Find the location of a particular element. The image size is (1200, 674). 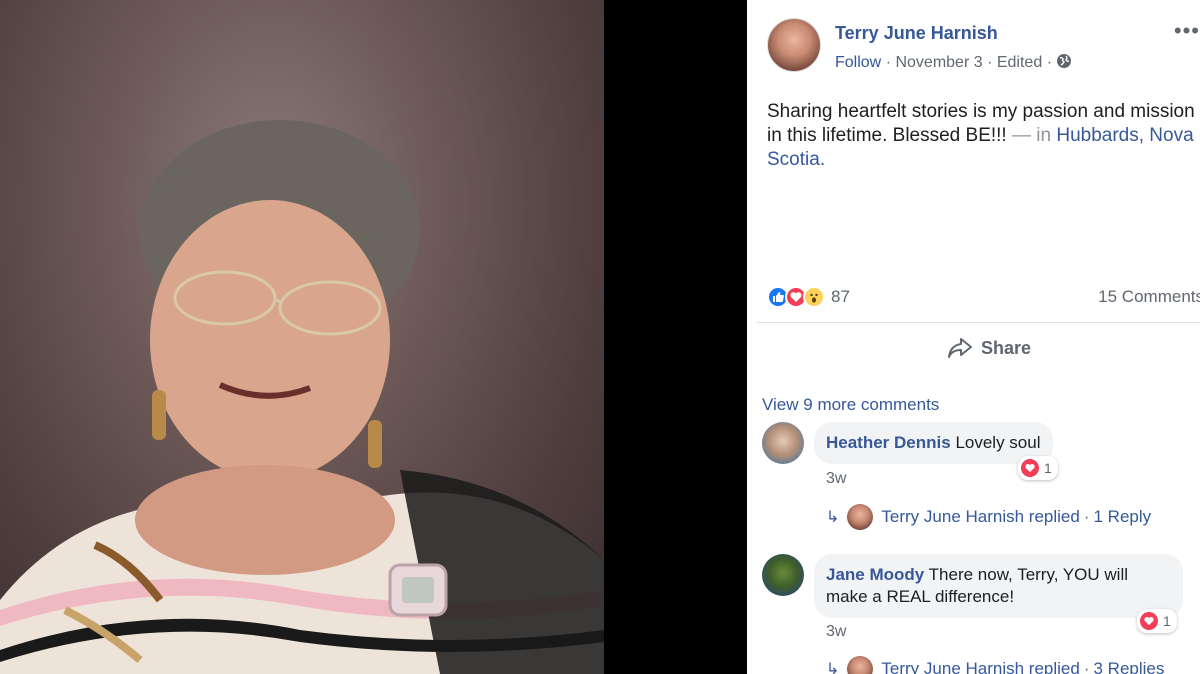

comment-bubble: Heather Dennis Lovely soul is located at coordinates (933, 443).